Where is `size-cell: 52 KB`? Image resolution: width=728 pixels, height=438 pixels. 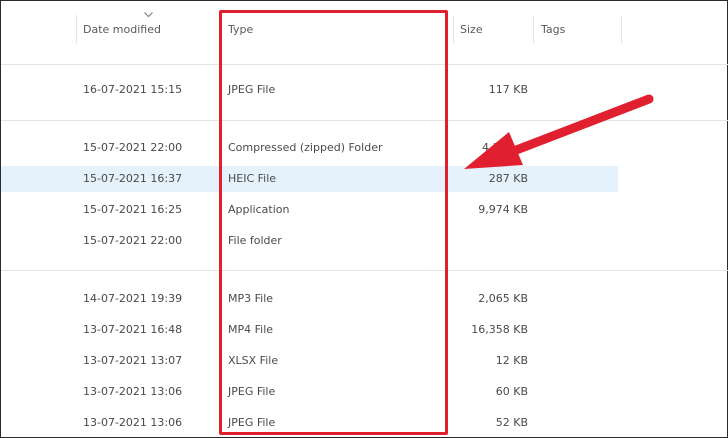
size-cell: 52 KB is located at coordinates (511, 422).